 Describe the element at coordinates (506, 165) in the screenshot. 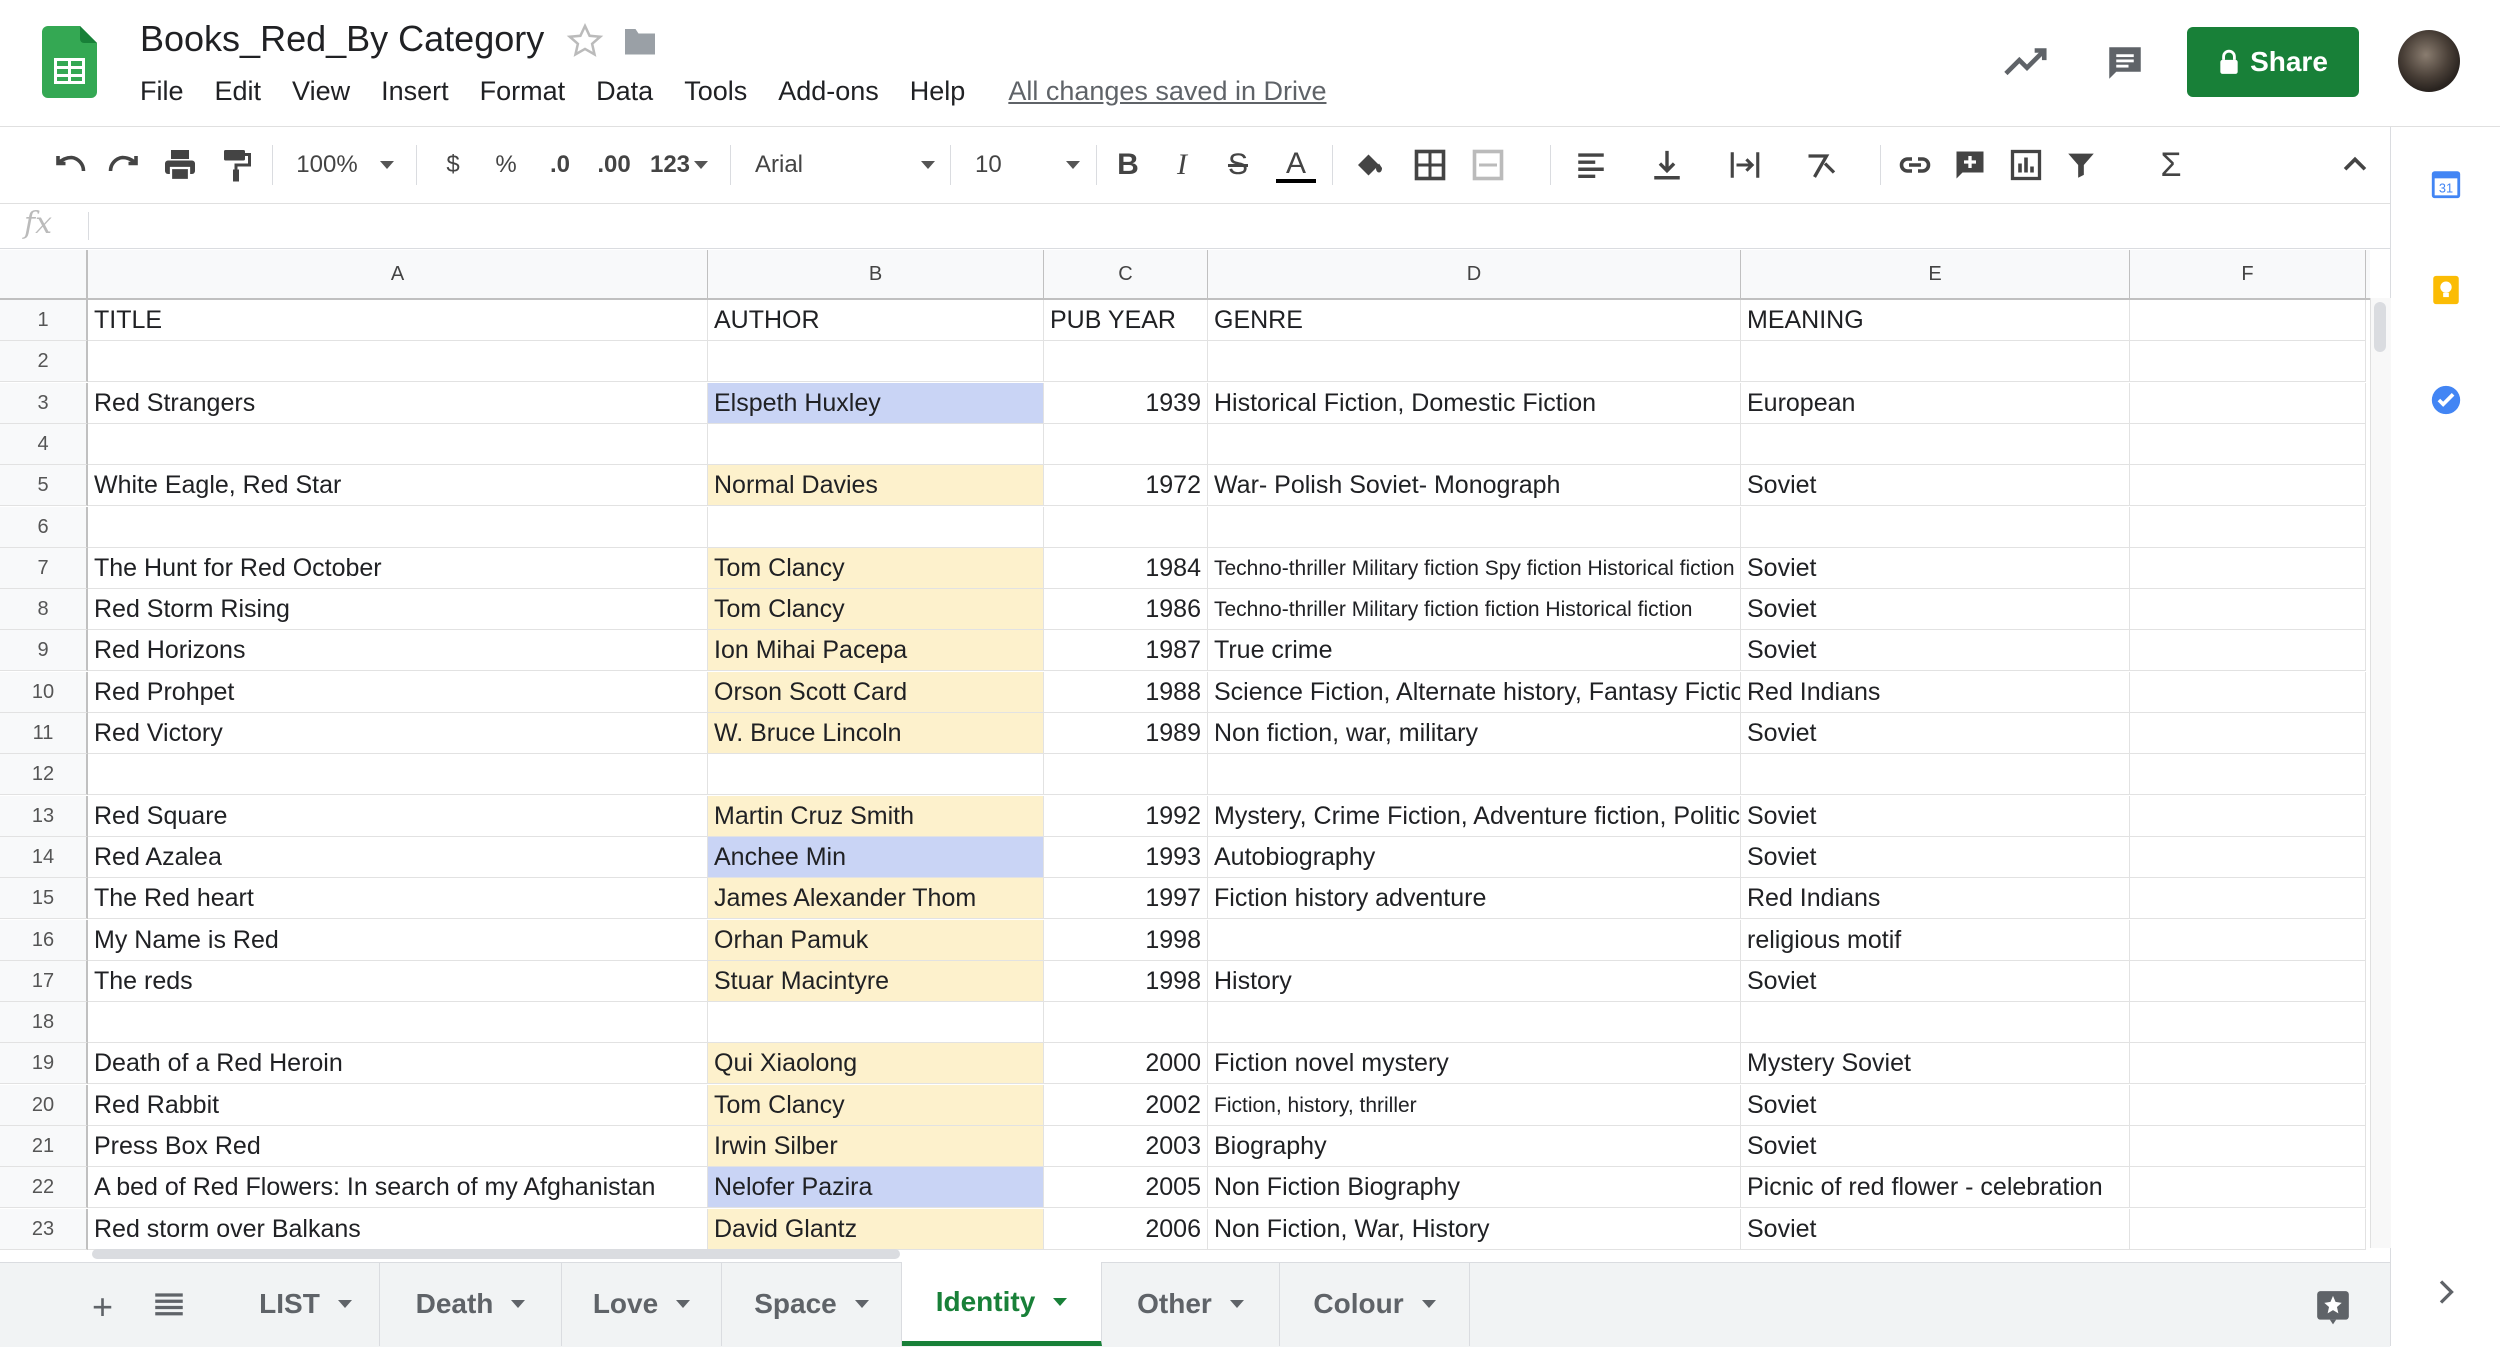

I see `percent-format-button: %` at that location.